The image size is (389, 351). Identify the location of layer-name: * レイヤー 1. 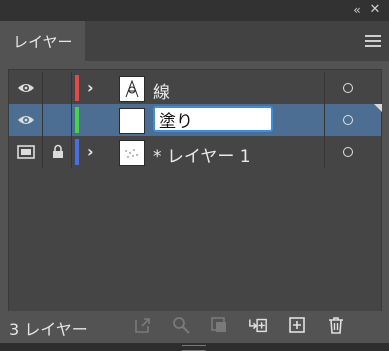
(202, 154).